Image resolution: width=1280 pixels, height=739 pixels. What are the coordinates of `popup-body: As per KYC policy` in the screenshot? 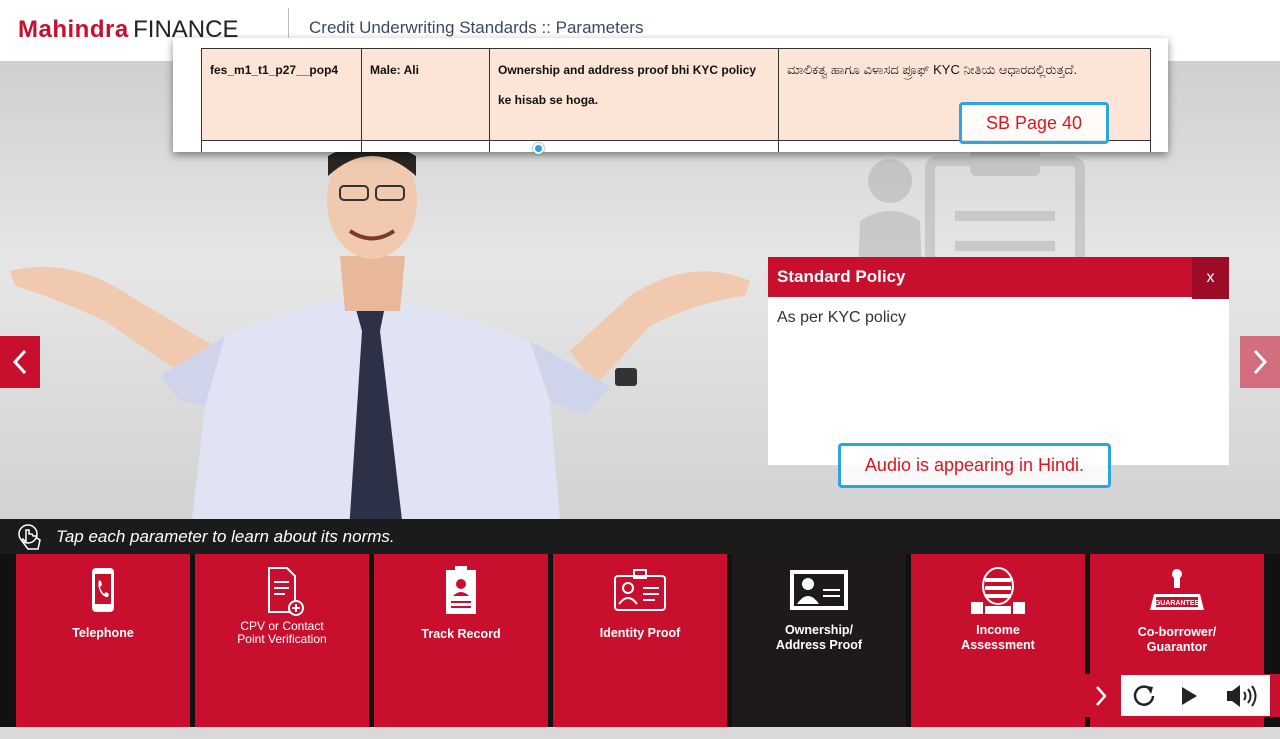 It's located at (841, 317).